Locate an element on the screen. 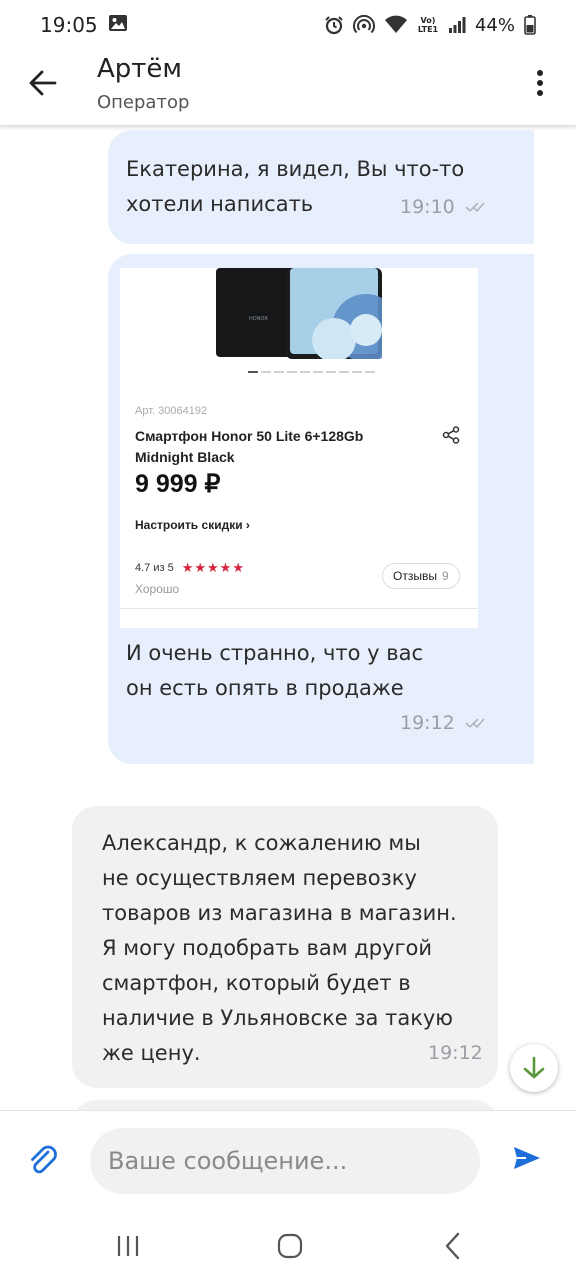 The height and width of the screenshot is (1280, 576). back-button is located at coordinates (43, 83).